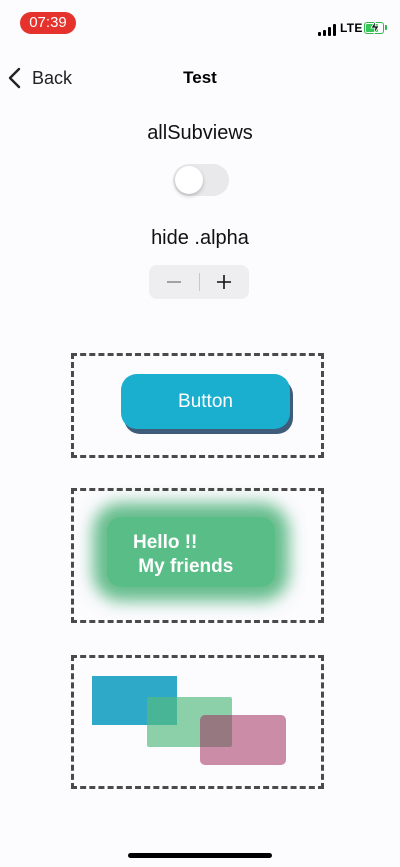 The image size is (400, 867). What do you see at coordinates (183, 555) in the screenshot?
I see `glow-card-text: Hello !! My friends` at bounding box center [183, 555].